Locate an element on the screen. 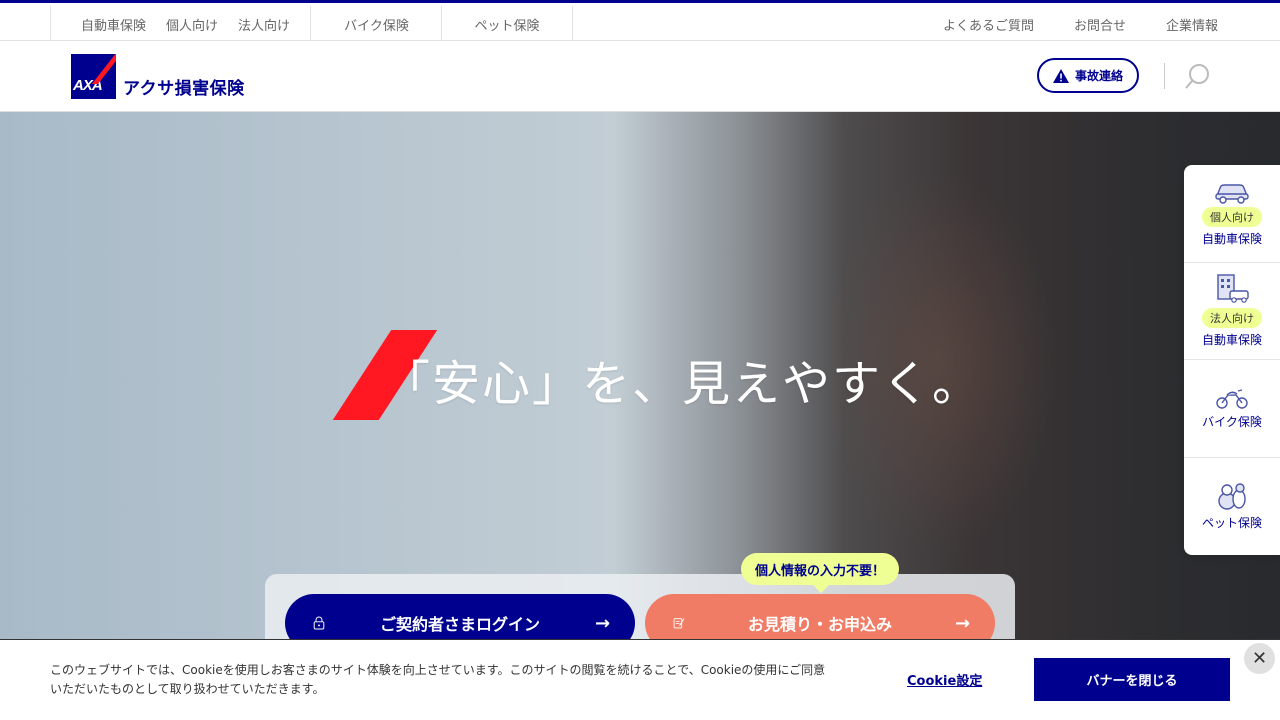 The width and height of the screenshot is (1280, 720). site-header: AXA アクサ損害保険 事故連絡 is located at coordinates (640, 76).